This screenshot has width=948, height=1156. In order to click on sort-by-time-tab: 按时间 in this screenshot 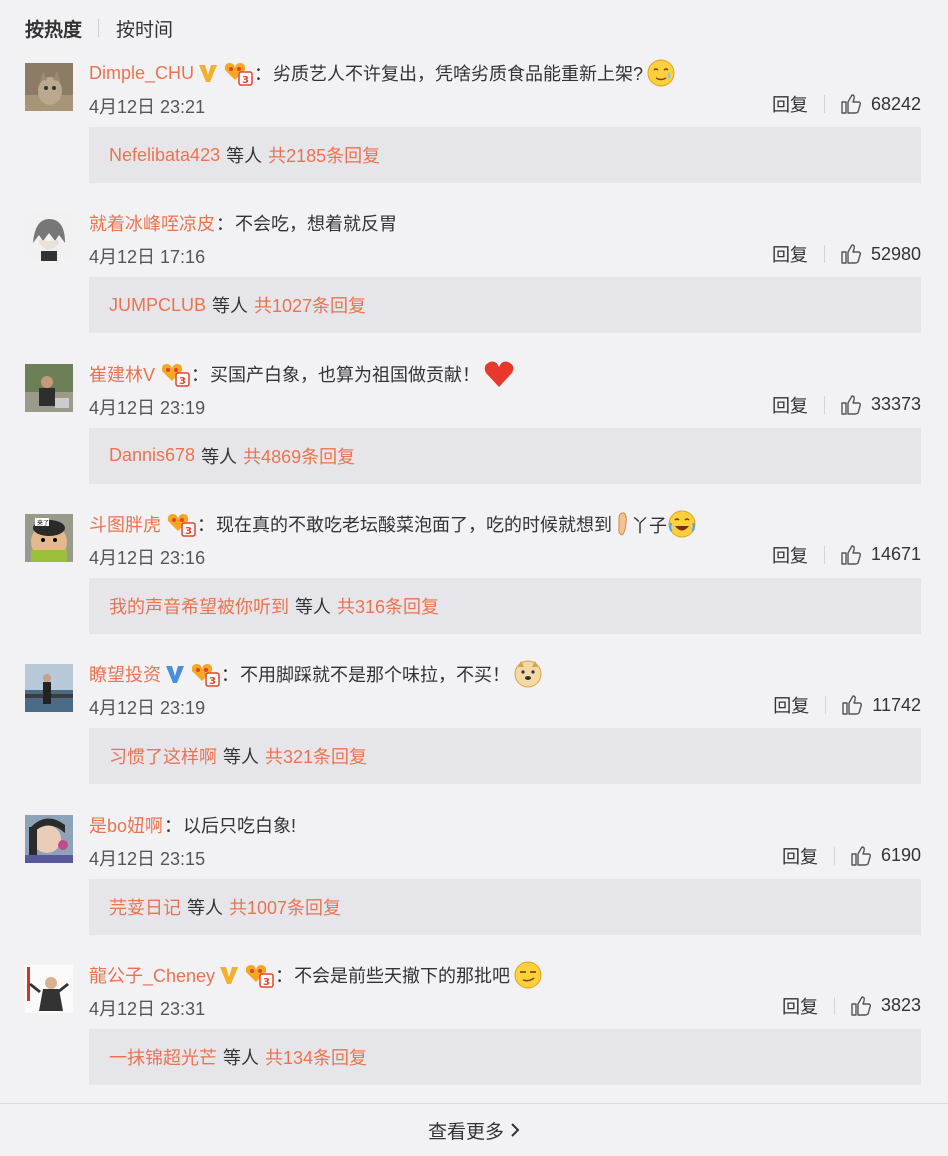, I will do `click(144, 28)`.